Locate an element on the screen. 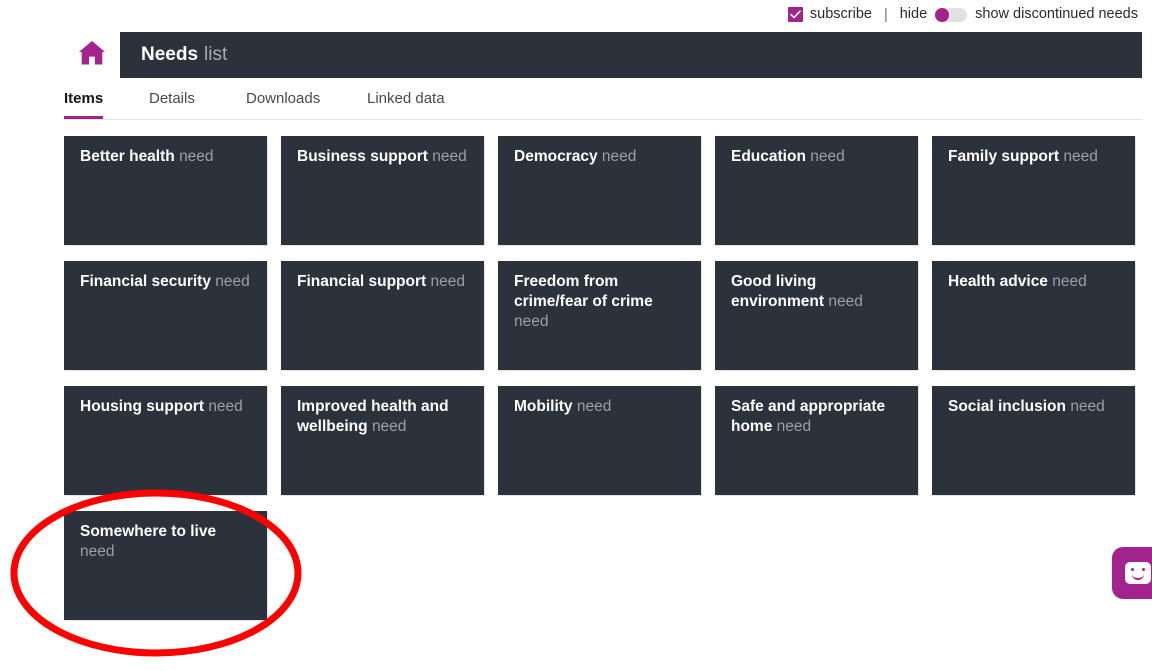  need-tile-title: Family support is located at coordinates (1004, 156).